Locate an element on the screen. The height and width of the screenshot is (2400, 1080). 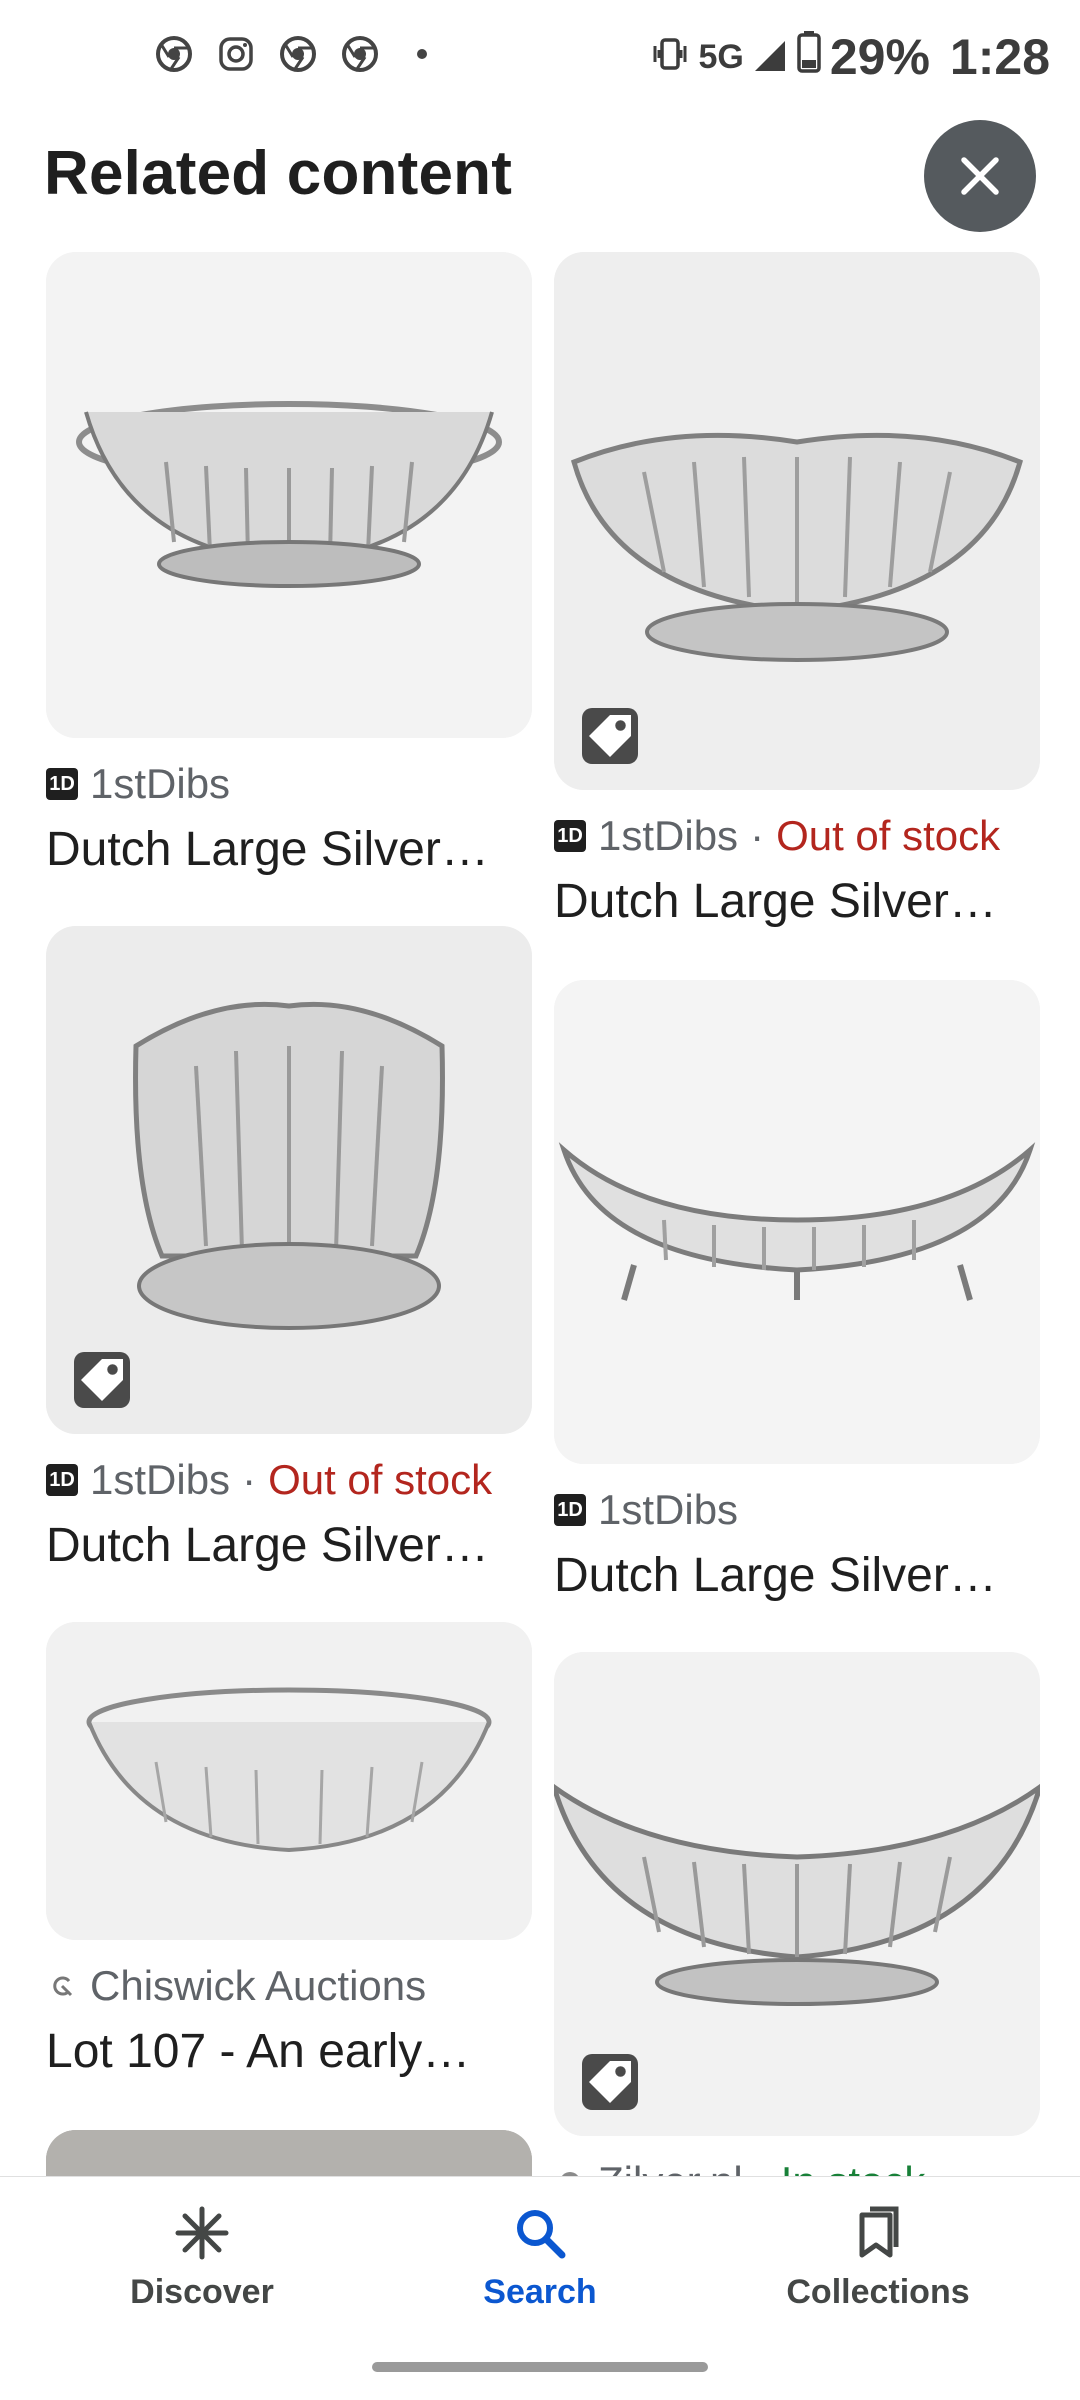
globe-icon is located at coordinates (570, 2171).